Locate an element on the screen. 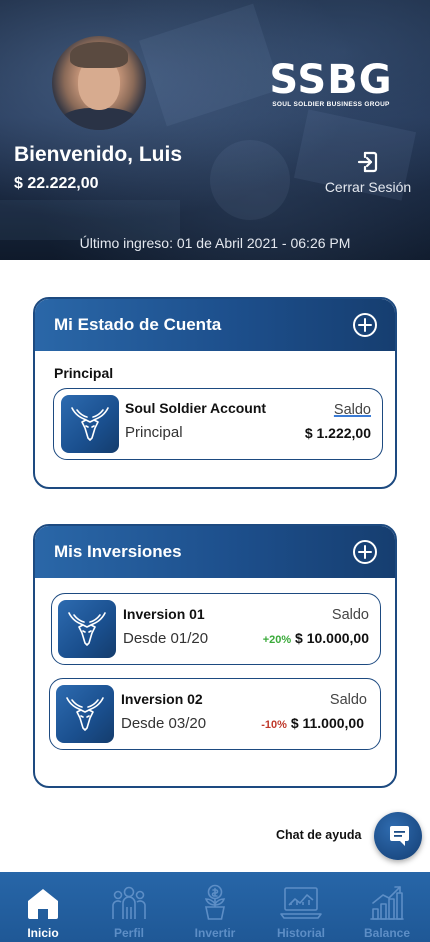 The image size is (430, 942). investment-amount: $ 11.000,00 is located at coordinates (327, 723).